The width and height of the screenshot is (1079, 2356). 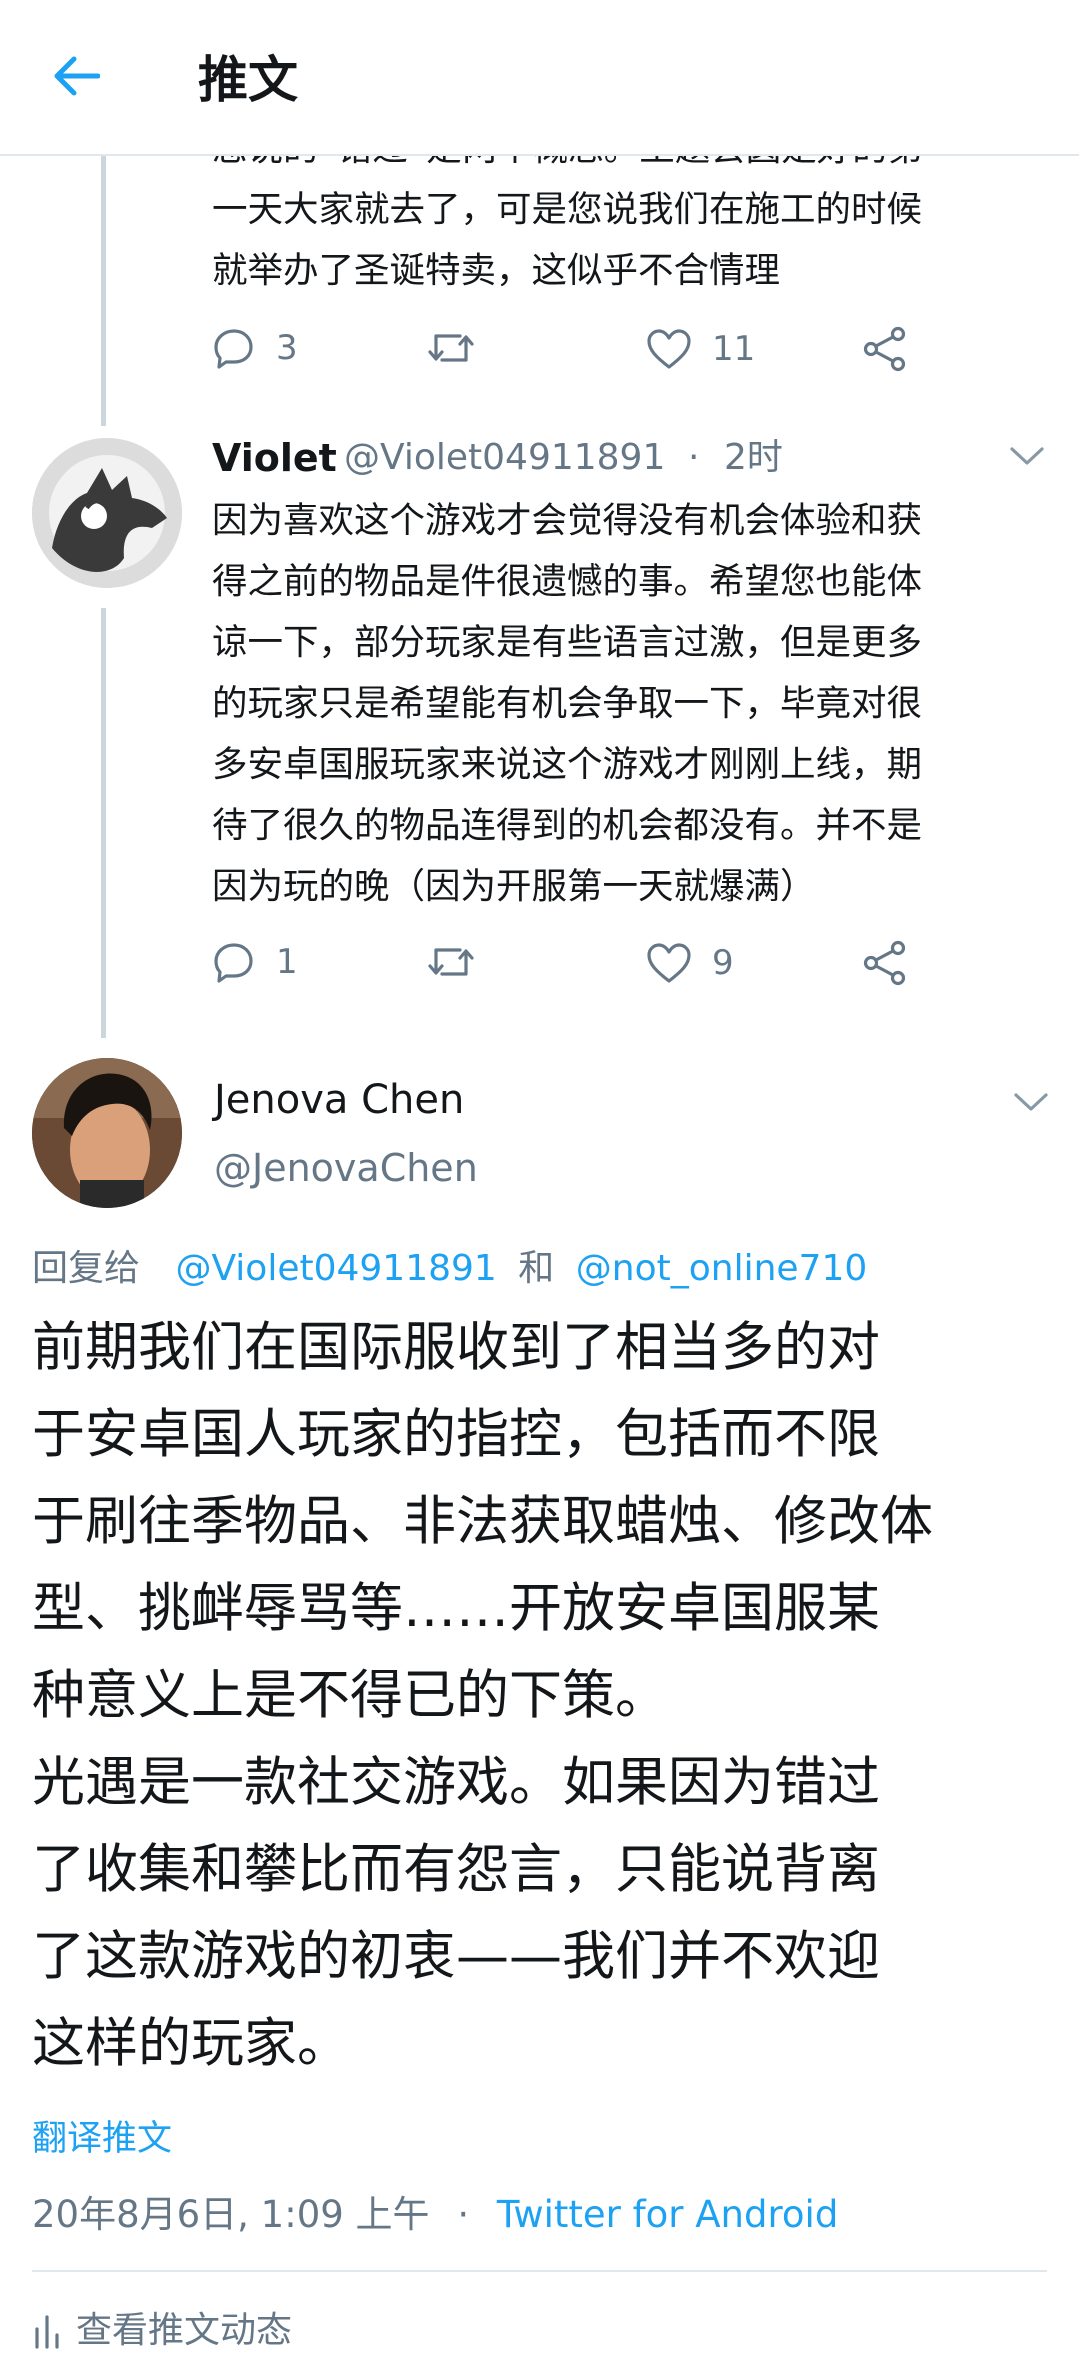 I want to click on activity-chart-icon, so click(x=47, y=2332).